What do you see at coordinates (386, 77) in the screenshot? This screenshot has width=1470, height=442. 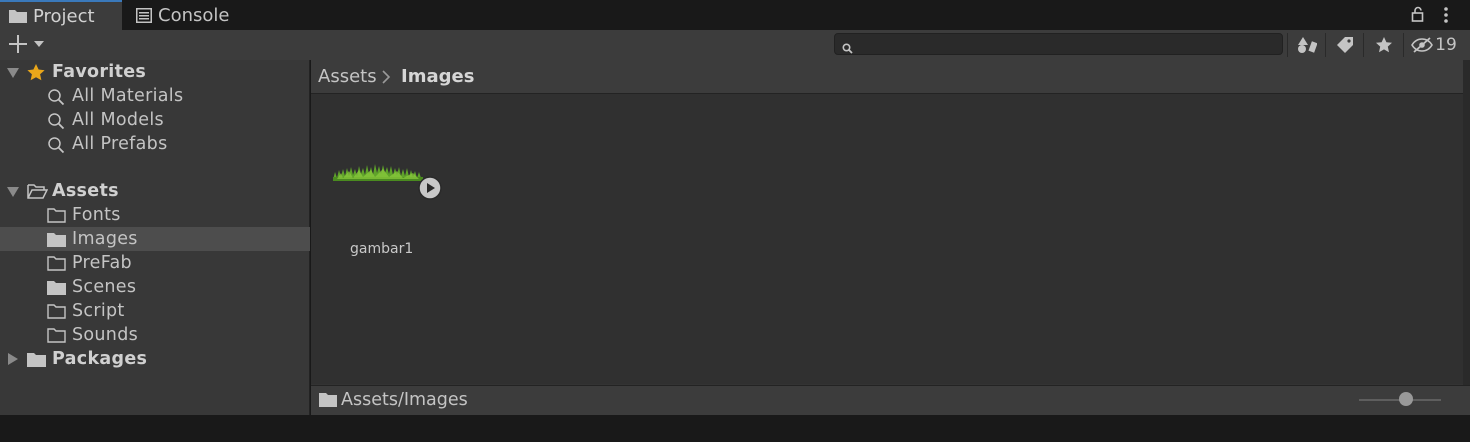 I see `chevron-right-icon` at bounding box center [386, 77].